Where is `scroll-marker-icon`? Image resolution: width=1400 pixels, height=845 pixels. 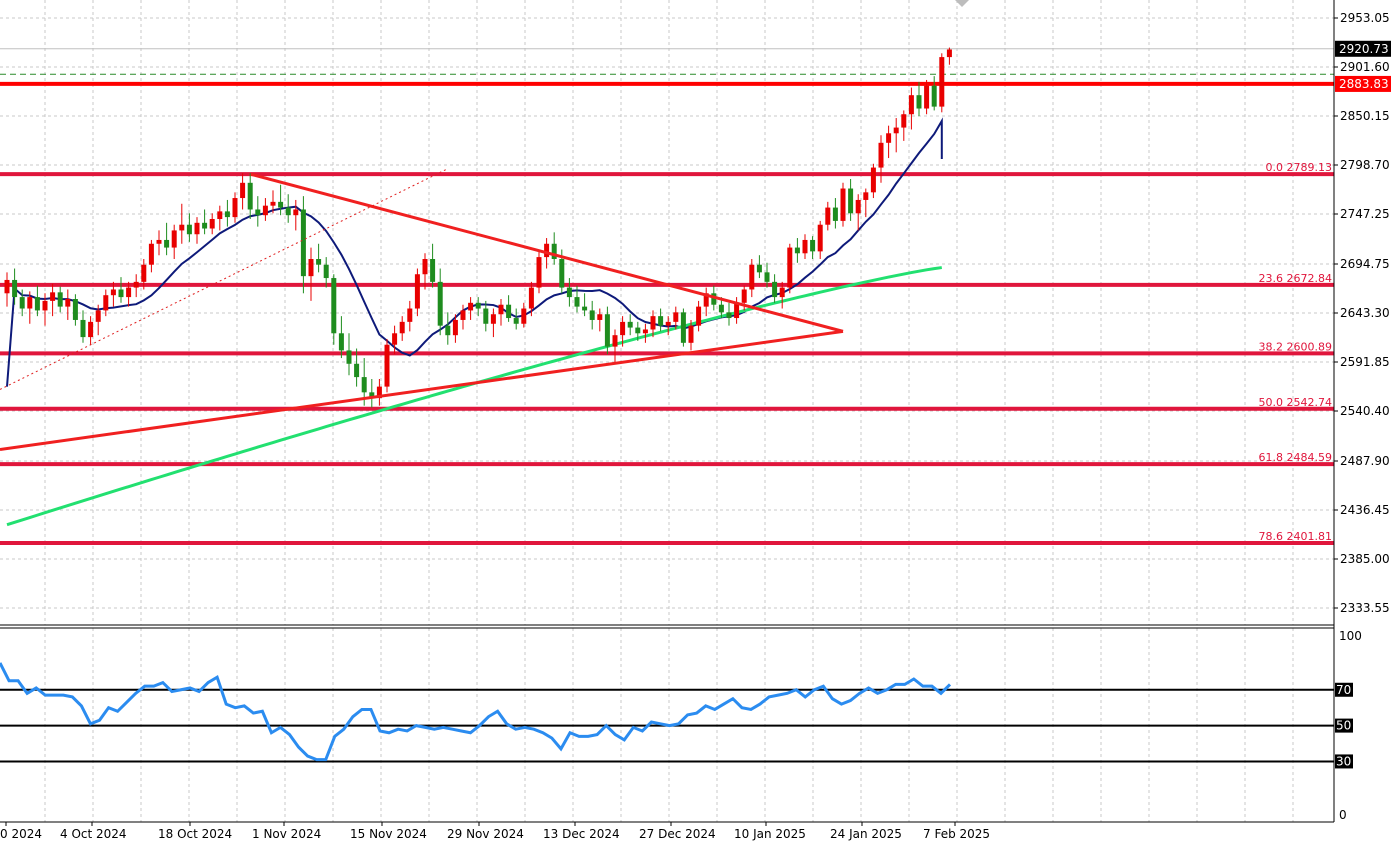
scroll-marker-icon is located at coordinates (962, 3).